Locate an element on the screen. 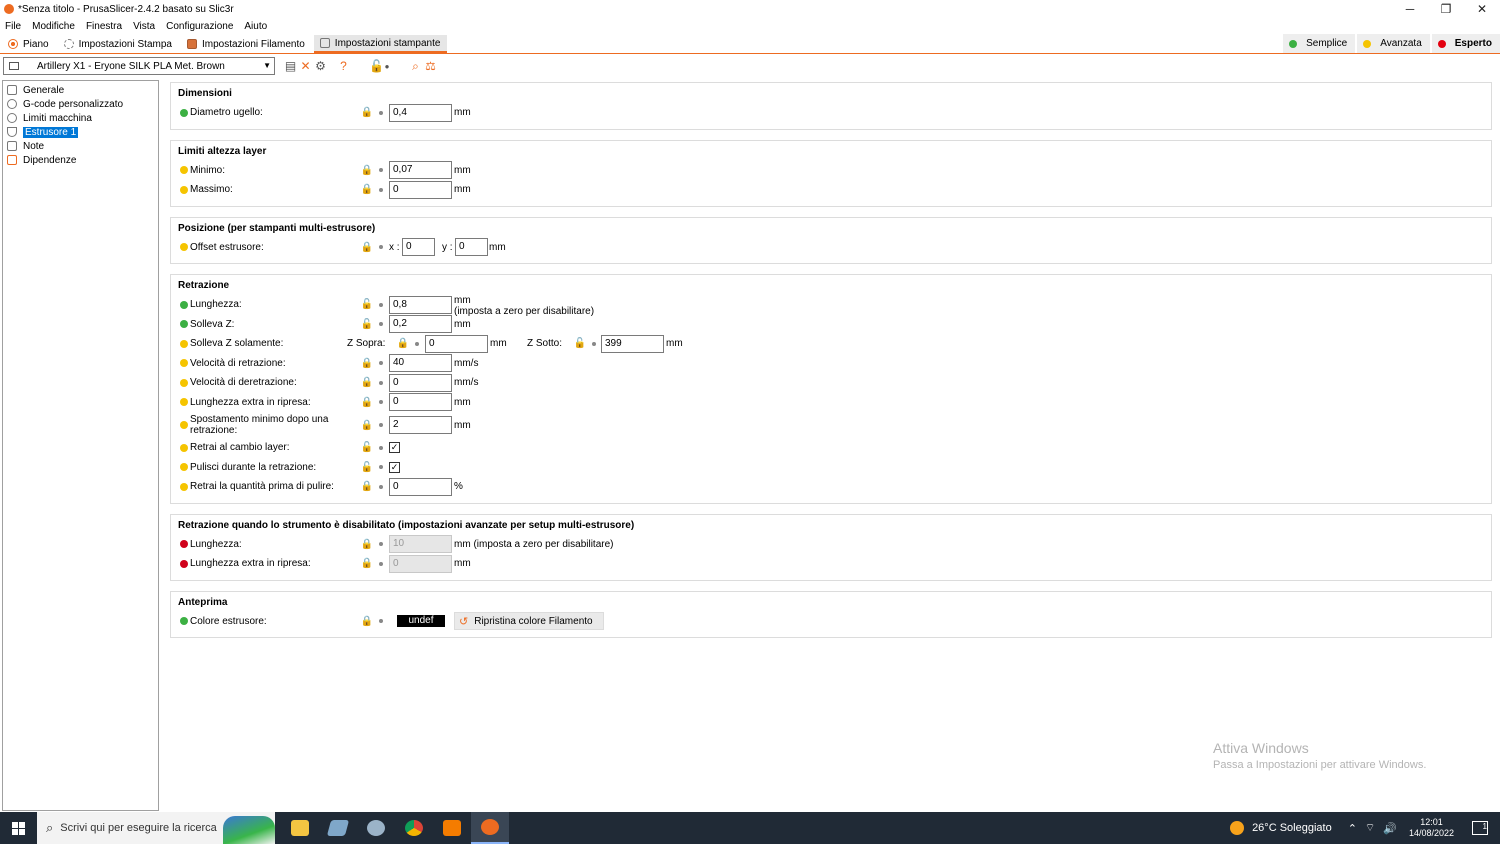  restore-button: ❐ is located at coordinates (1446, 9).